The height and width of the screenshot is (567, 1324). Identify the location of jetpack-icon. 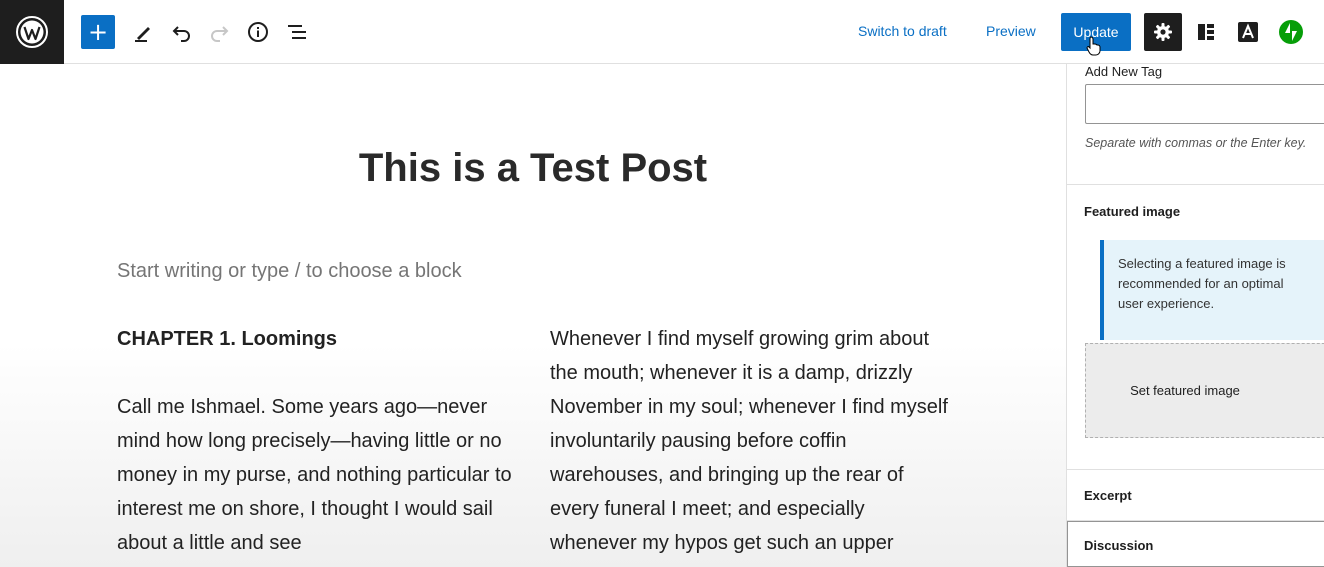
(1291, 32).